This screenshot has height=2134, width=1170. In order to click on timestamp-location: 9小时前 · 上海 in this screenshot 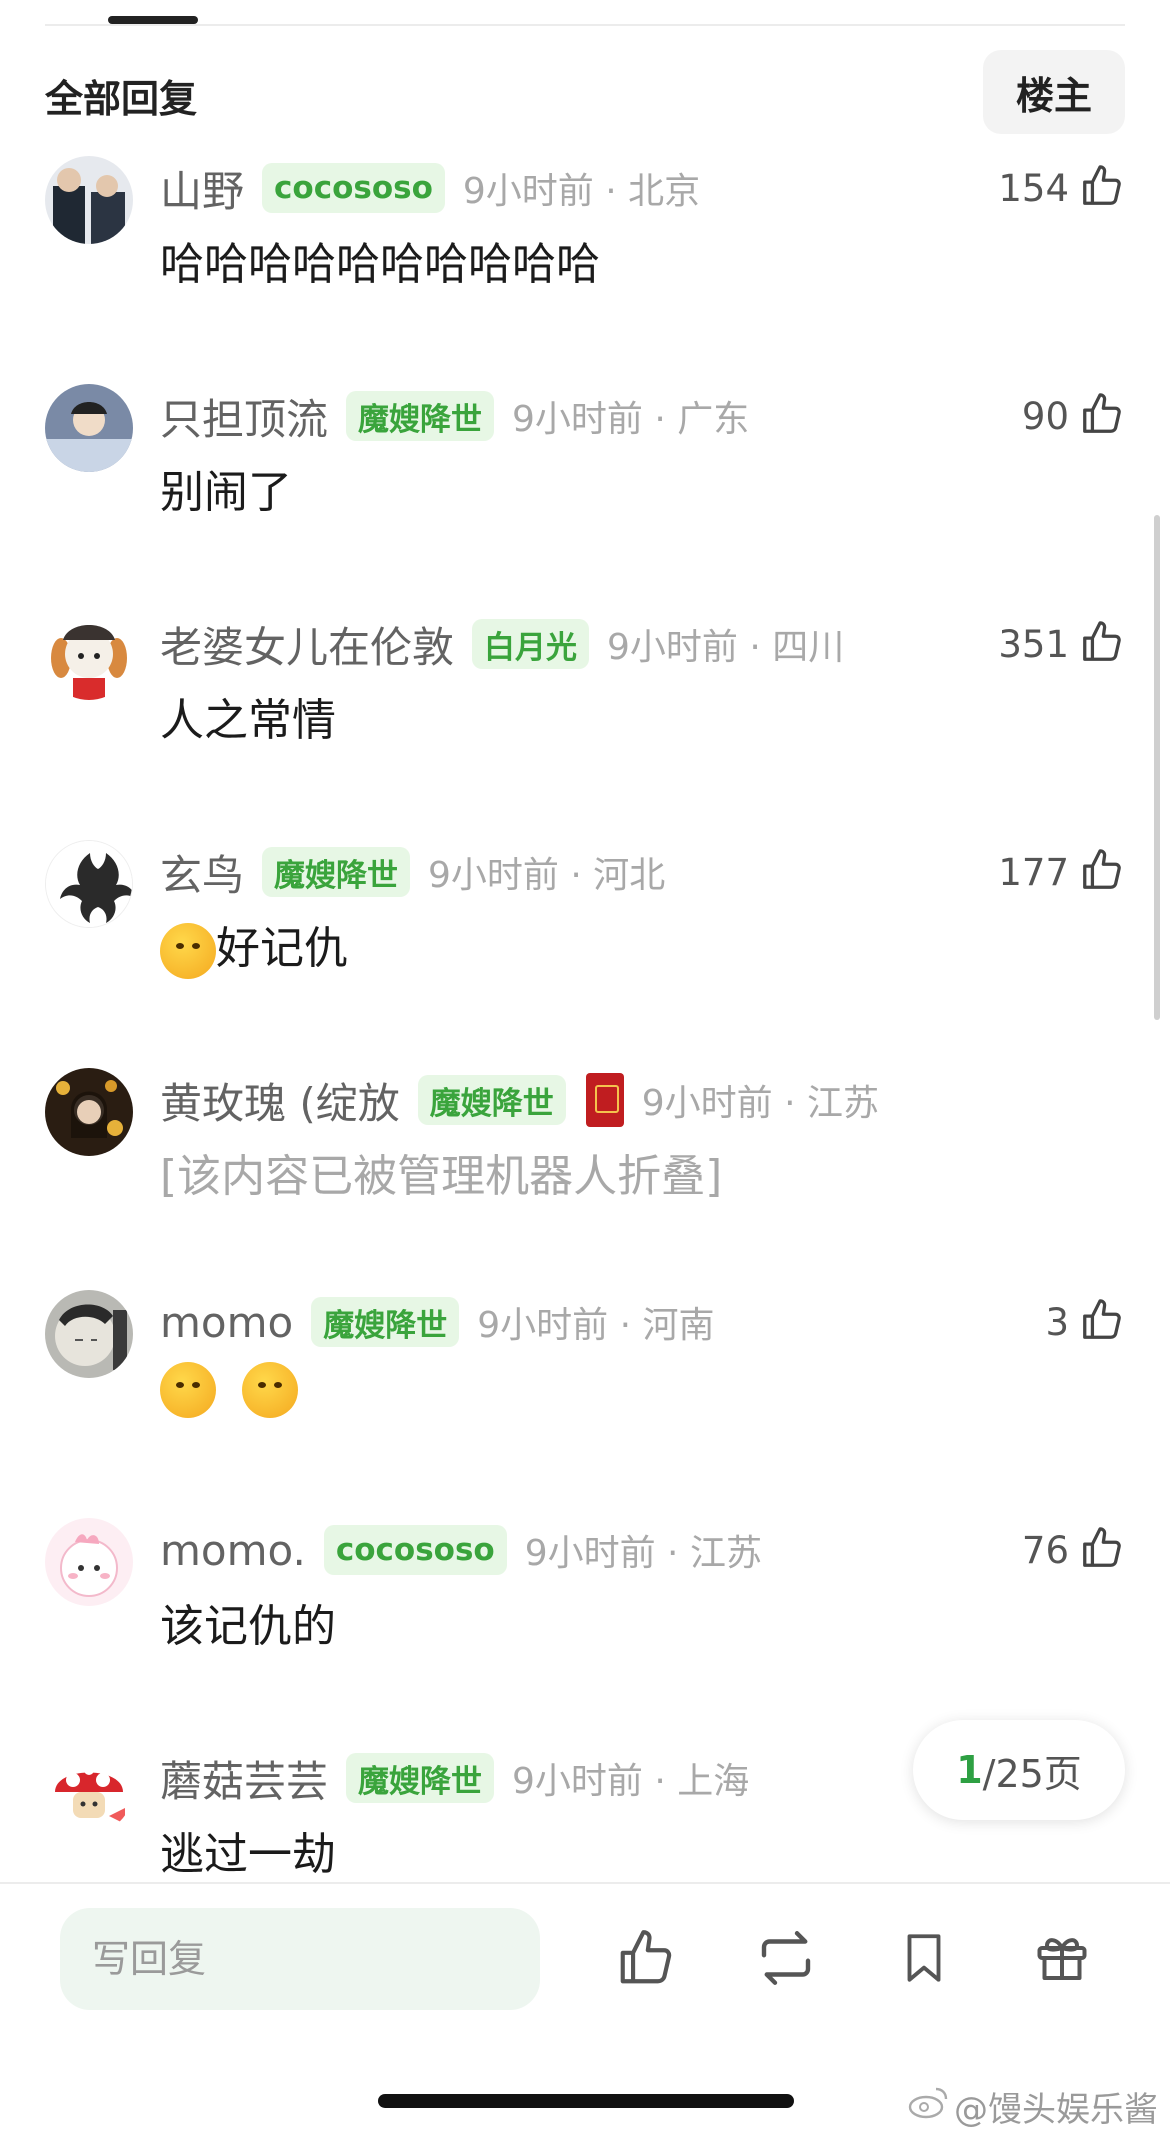, I will do `click(631, 1781)`.